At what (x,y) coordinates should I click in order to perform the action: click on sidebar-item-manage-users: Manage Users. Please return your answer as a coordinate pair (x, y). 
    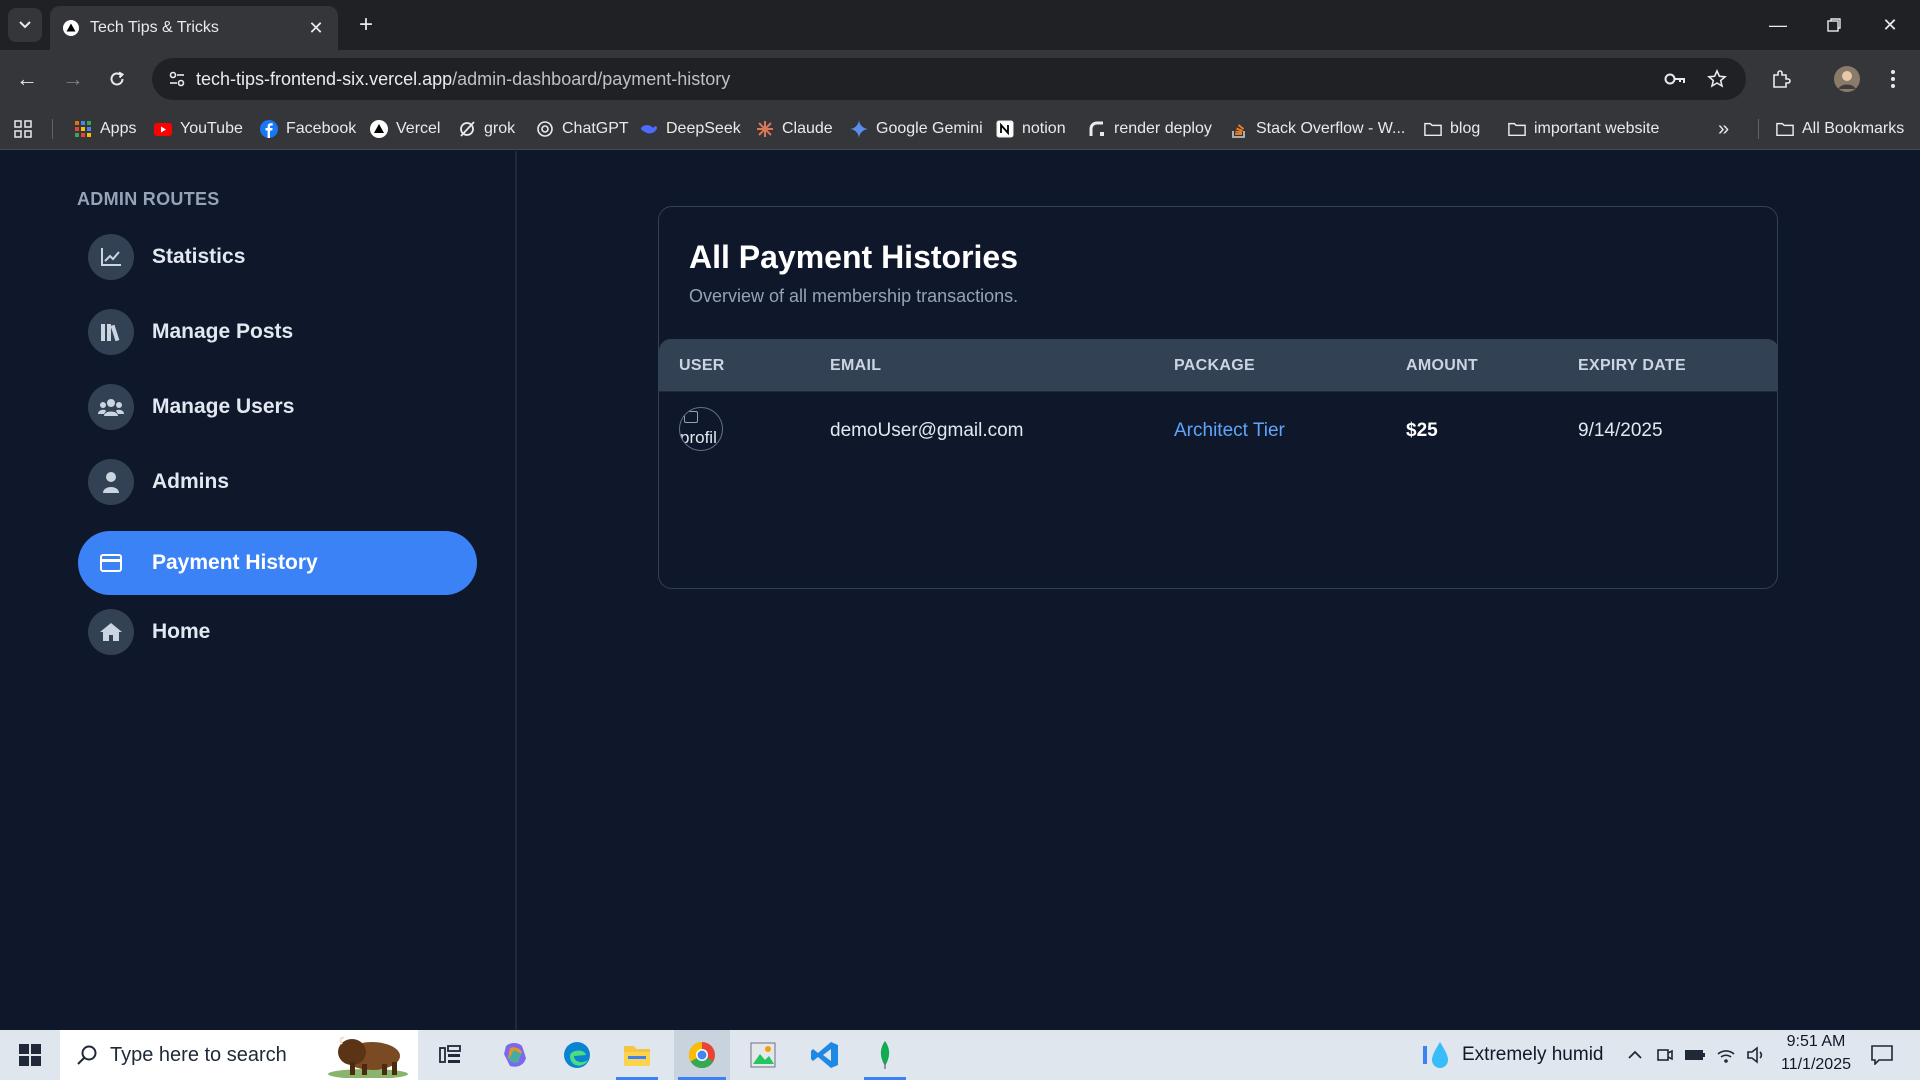
    Looking at the image, I should click on (277, 407).